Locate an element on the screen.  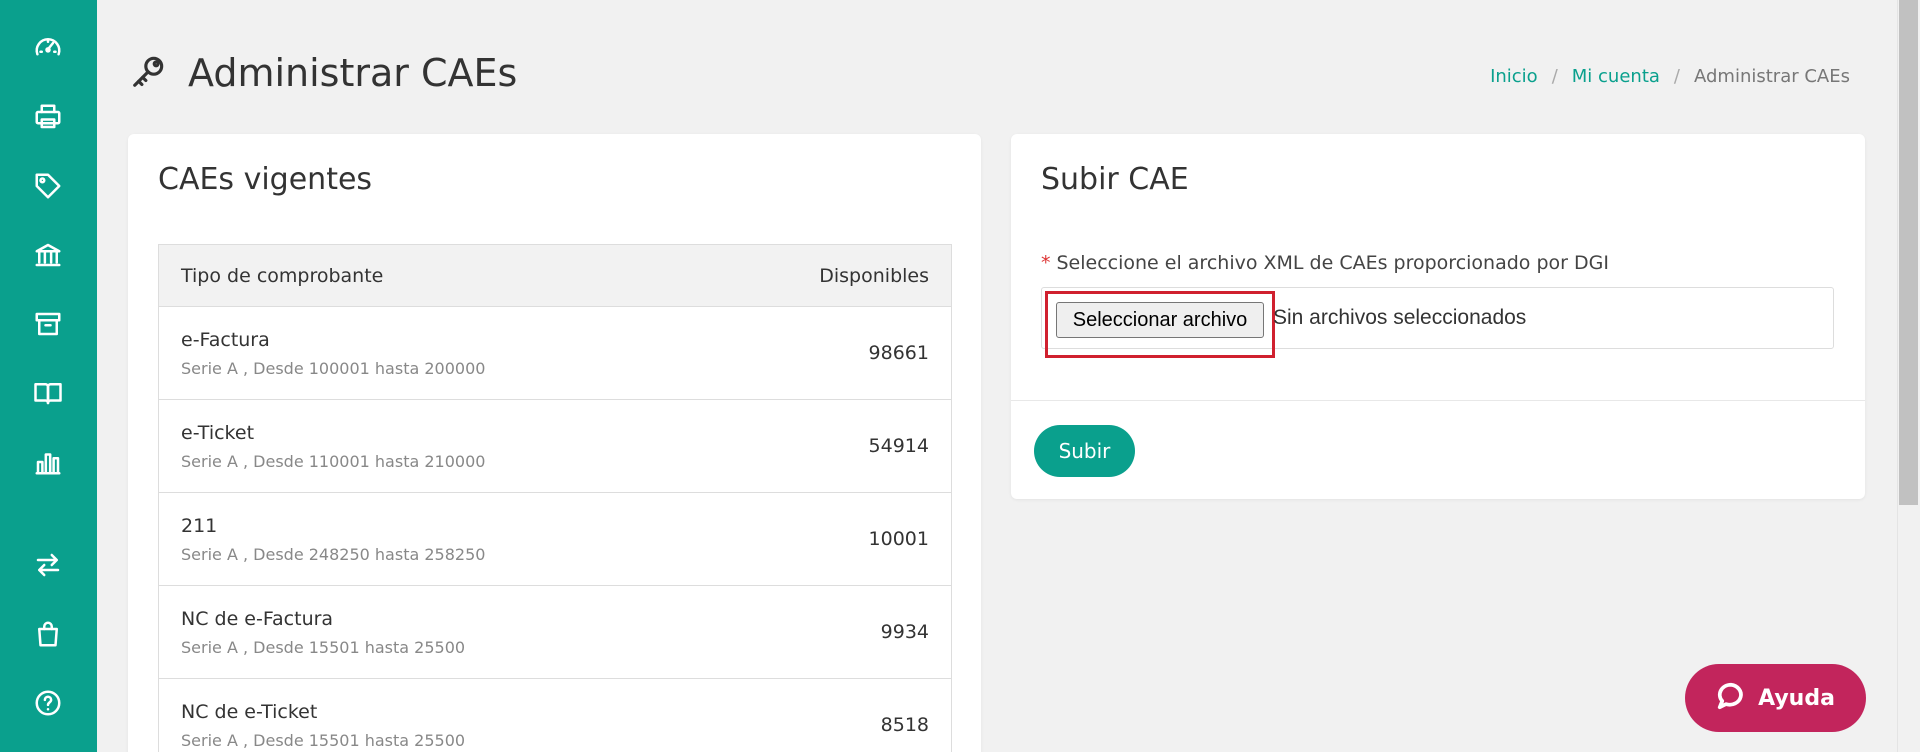
help-circle-icon is located at coordinates (48, 703).